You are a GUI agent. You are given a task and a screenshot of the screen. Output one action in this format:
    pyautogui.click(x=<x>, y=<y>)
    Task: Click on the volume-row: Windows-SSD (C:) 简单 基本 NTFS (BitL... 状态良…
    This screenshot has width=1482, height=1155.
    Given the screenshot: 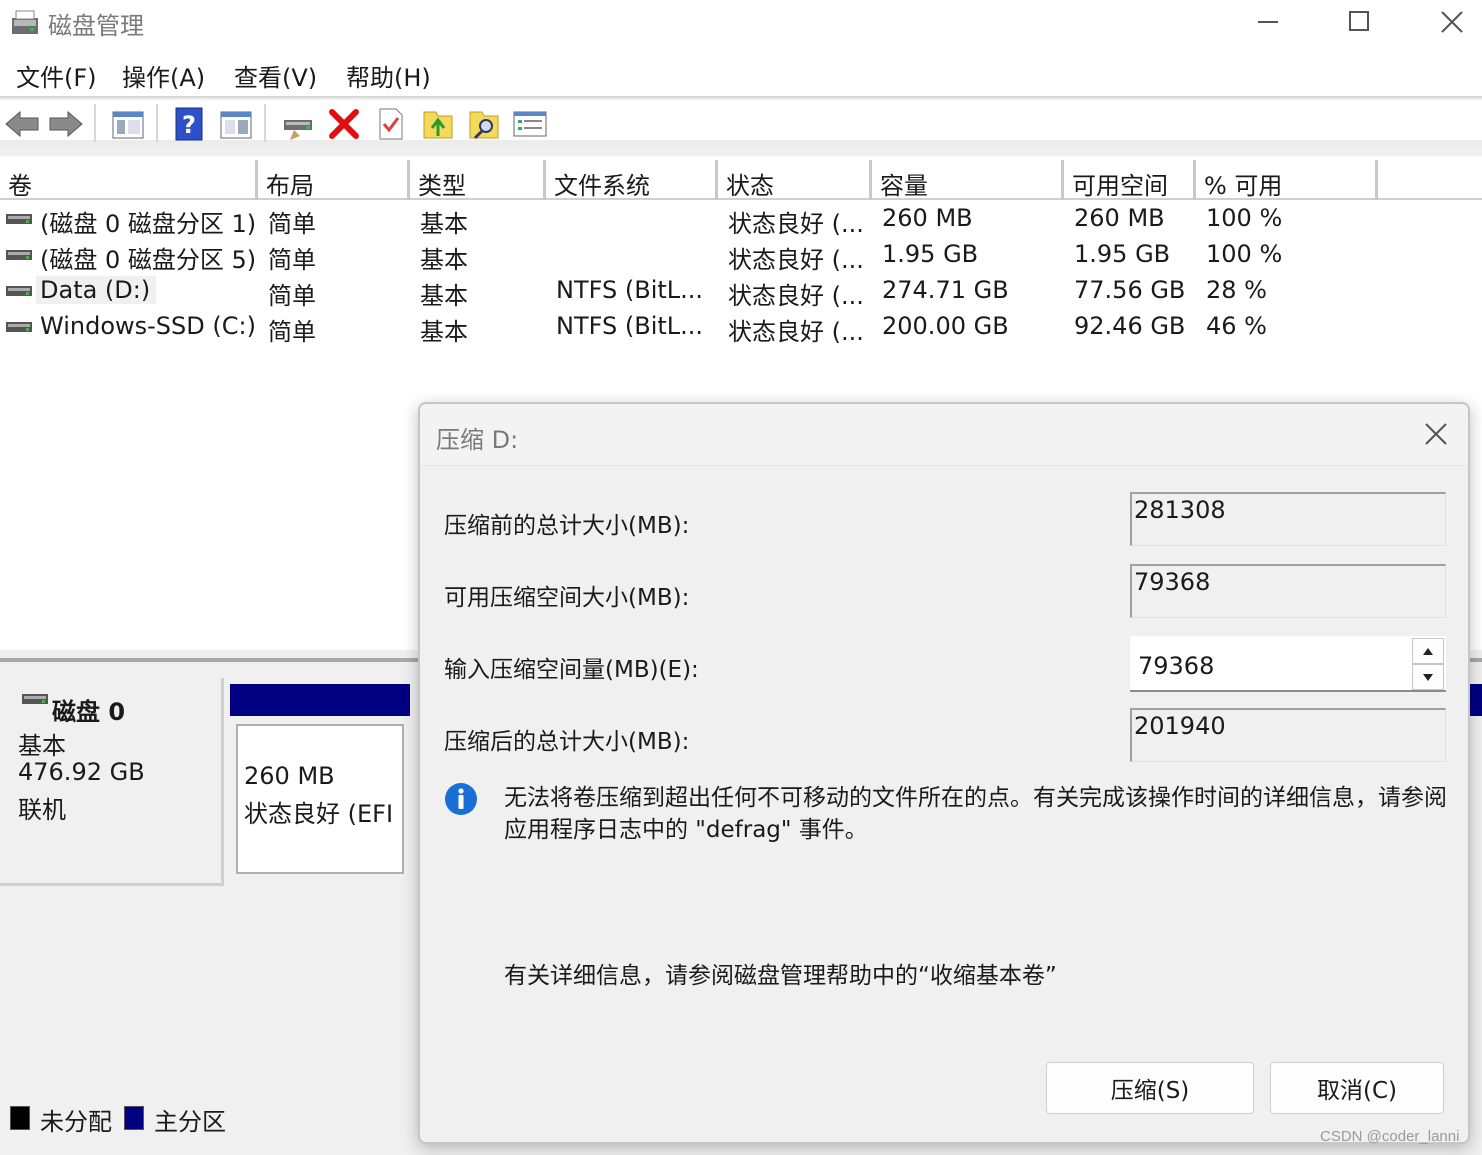 What is the action you would take?
    pyautogui.click(x=741, y=328)
    